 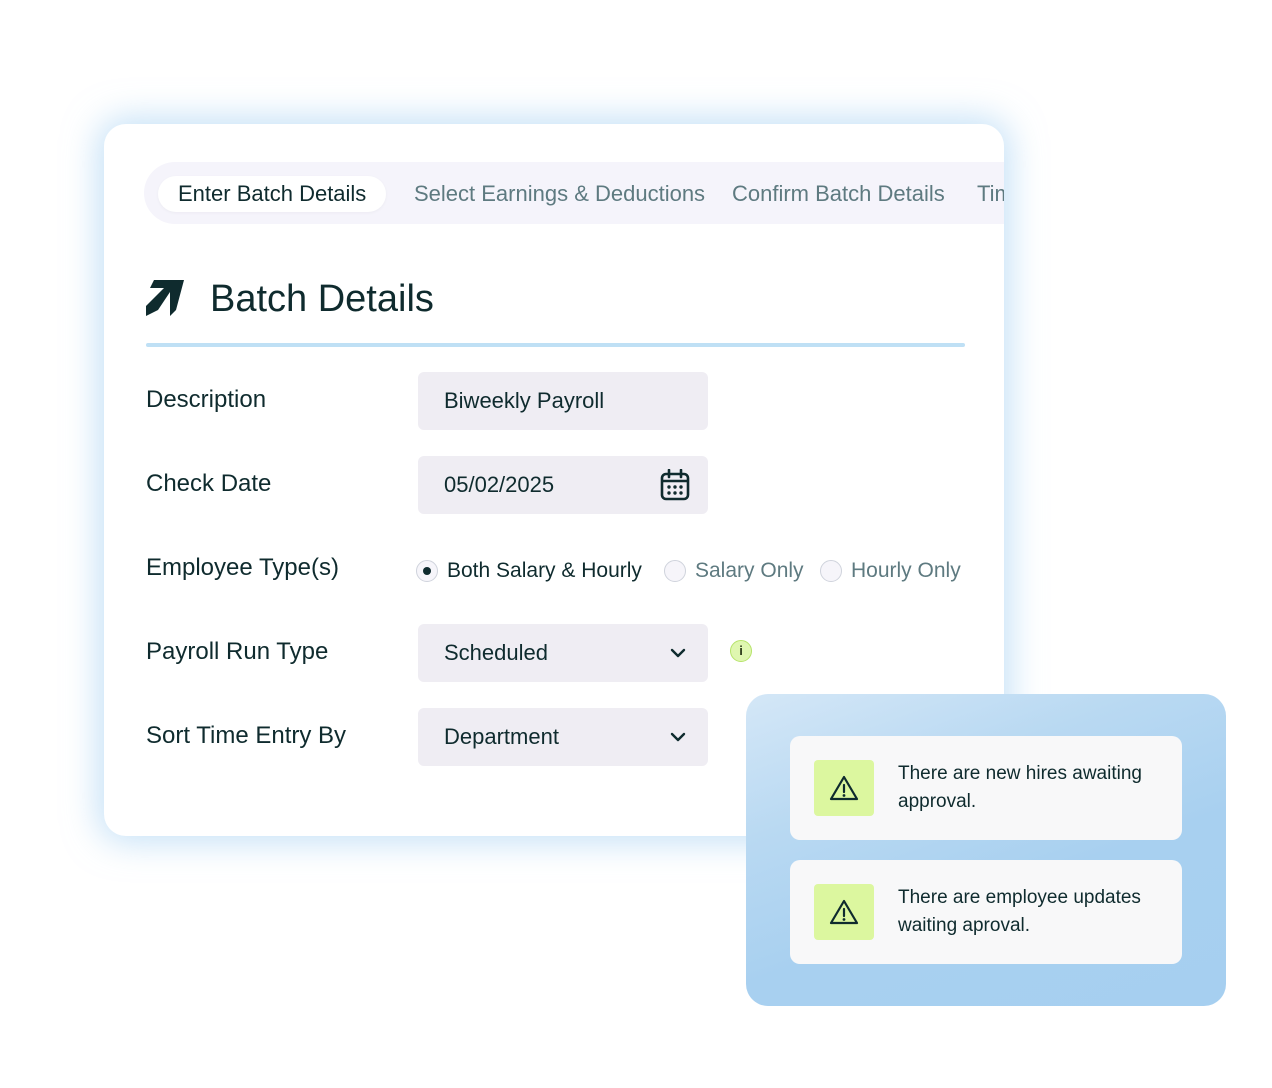 I want to click on check-date-value: 05/02/2025, so click(x=499, y=484).